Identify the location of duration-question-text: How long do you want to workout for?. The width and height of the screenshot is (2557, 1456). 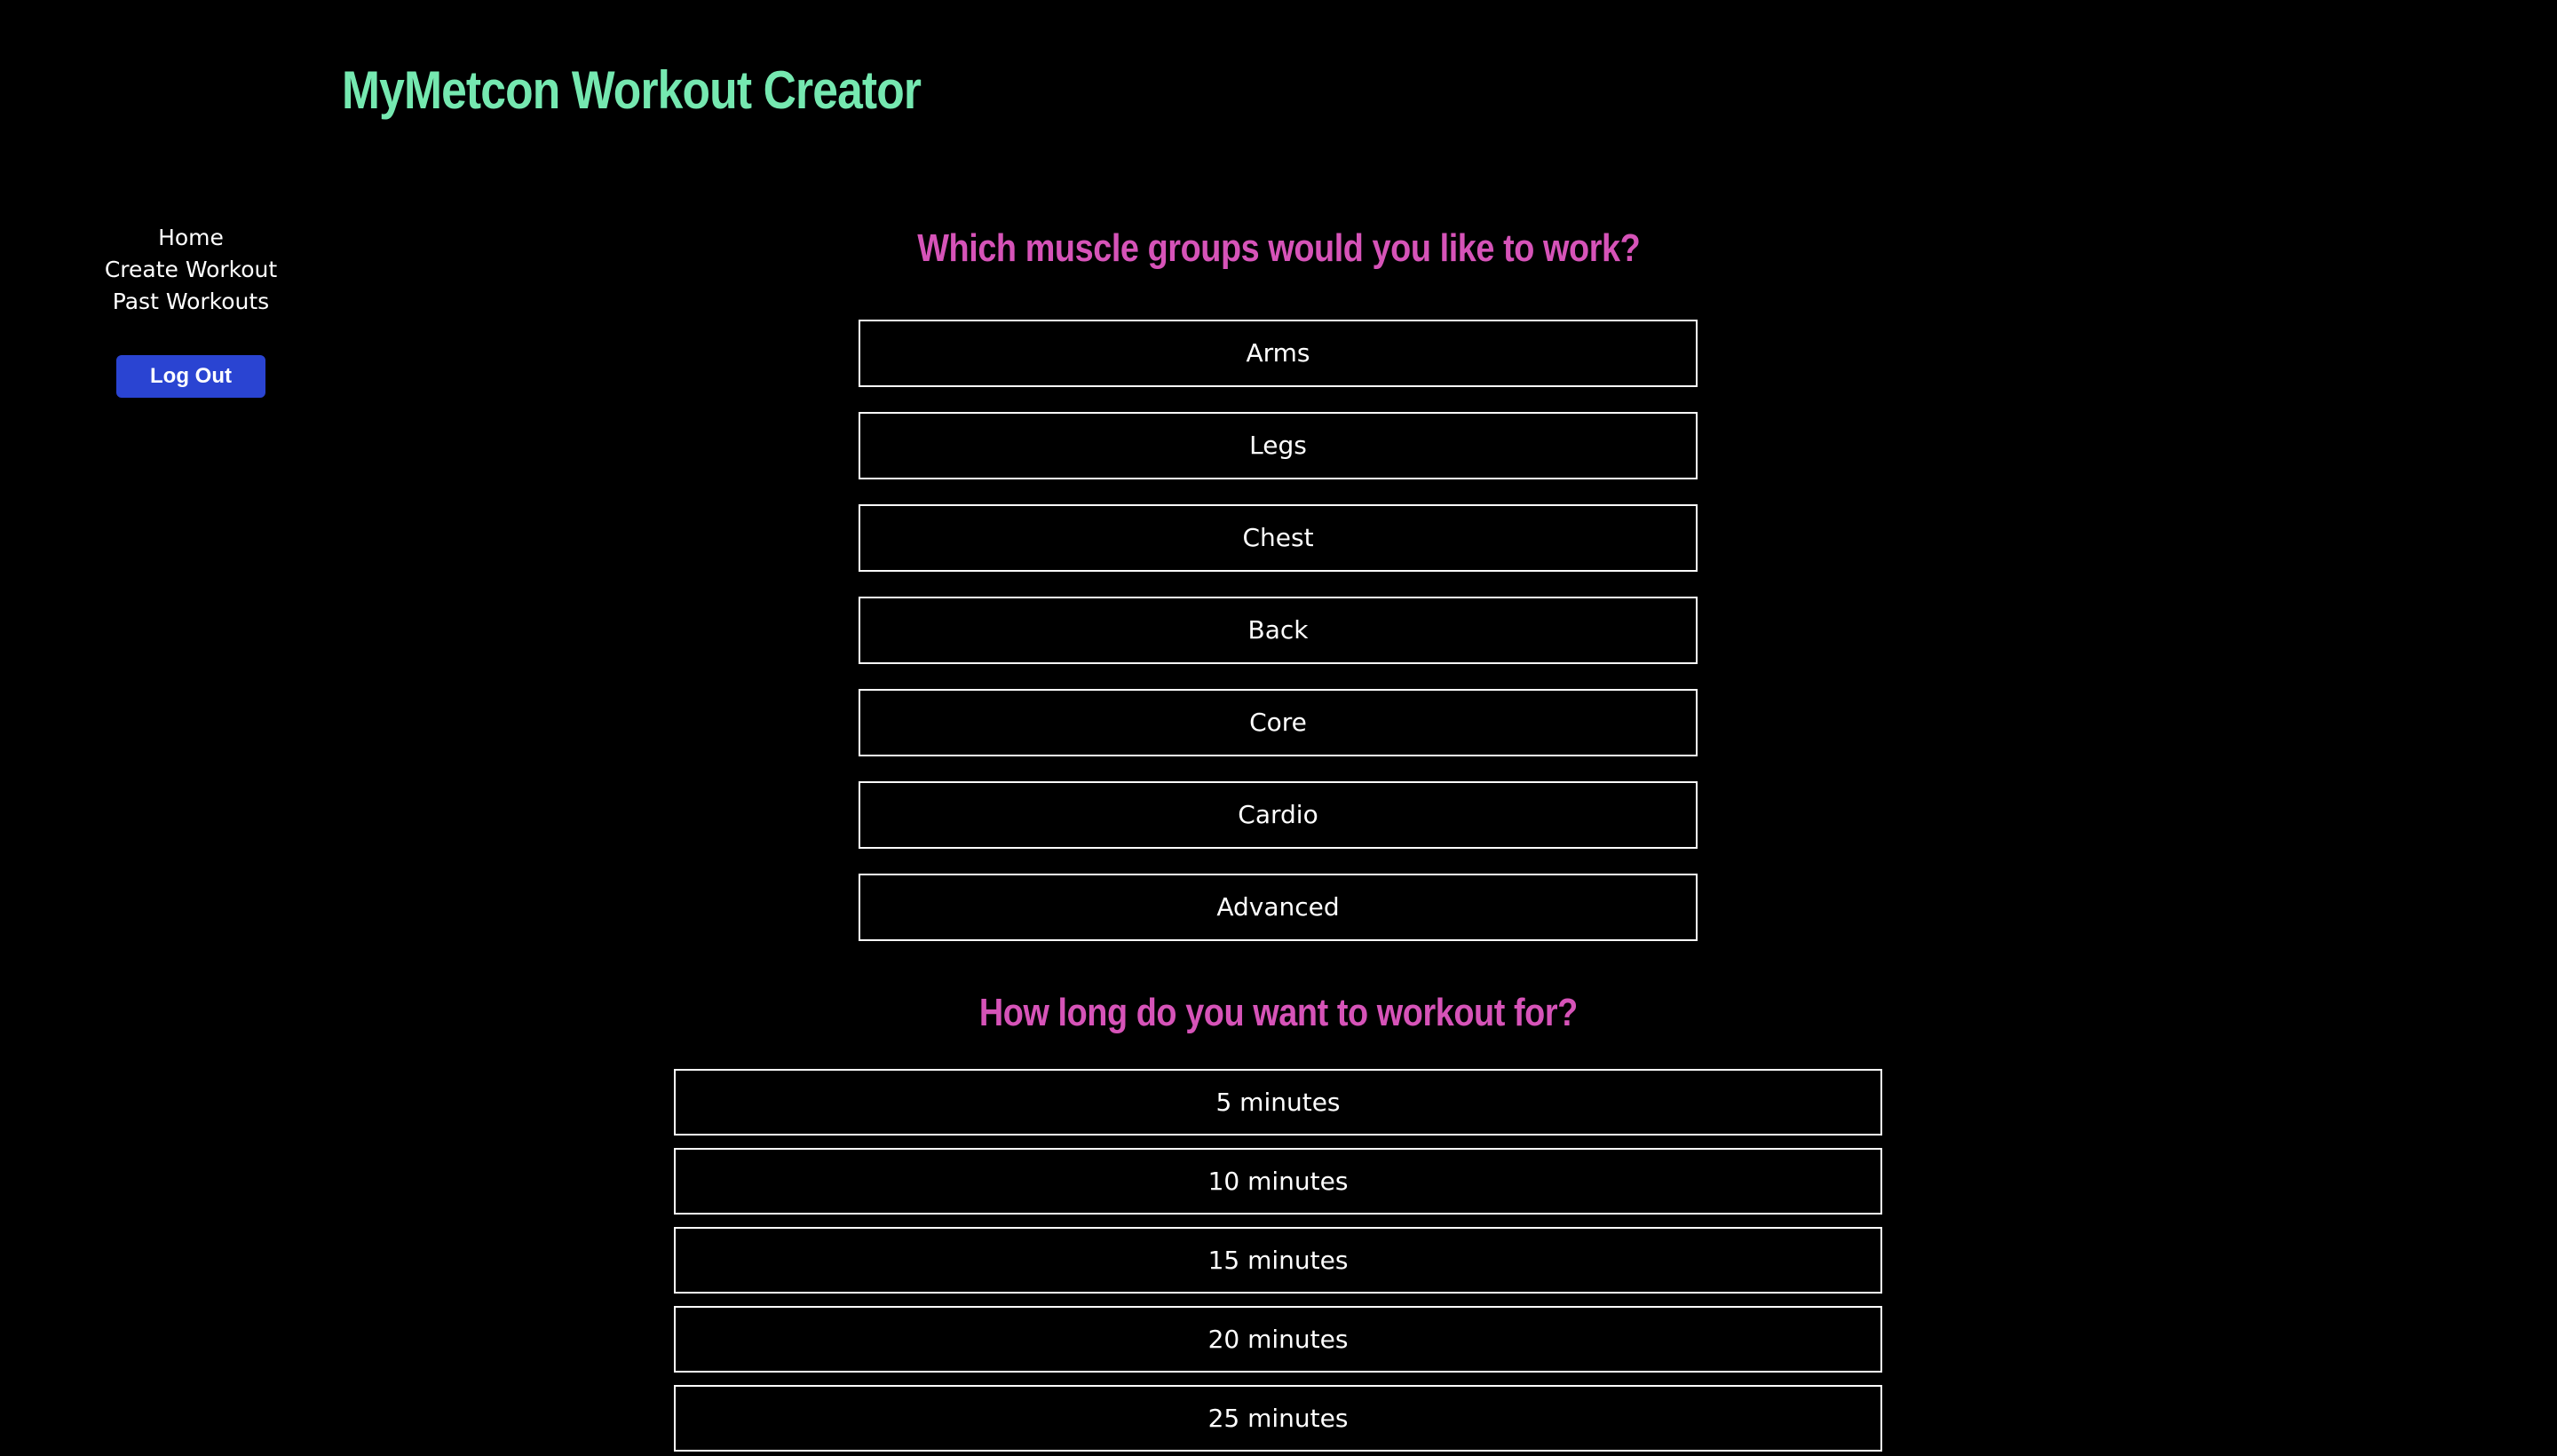
(1278, 1012).